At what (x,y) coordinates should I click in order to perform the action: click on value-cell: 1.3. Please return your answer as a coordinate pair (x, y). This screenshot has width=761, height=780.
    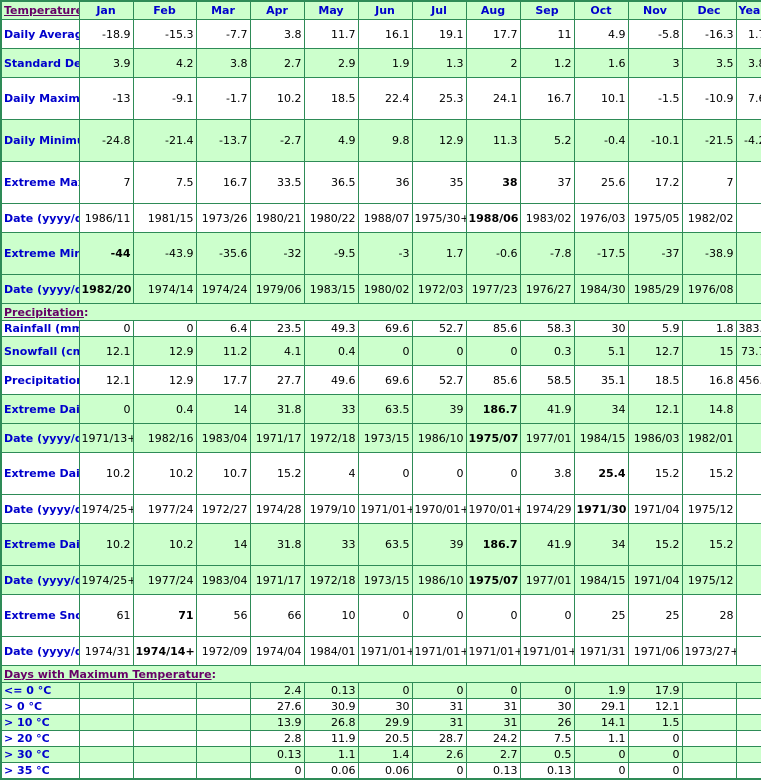
    Looking at the image, I should click on (439, 63).